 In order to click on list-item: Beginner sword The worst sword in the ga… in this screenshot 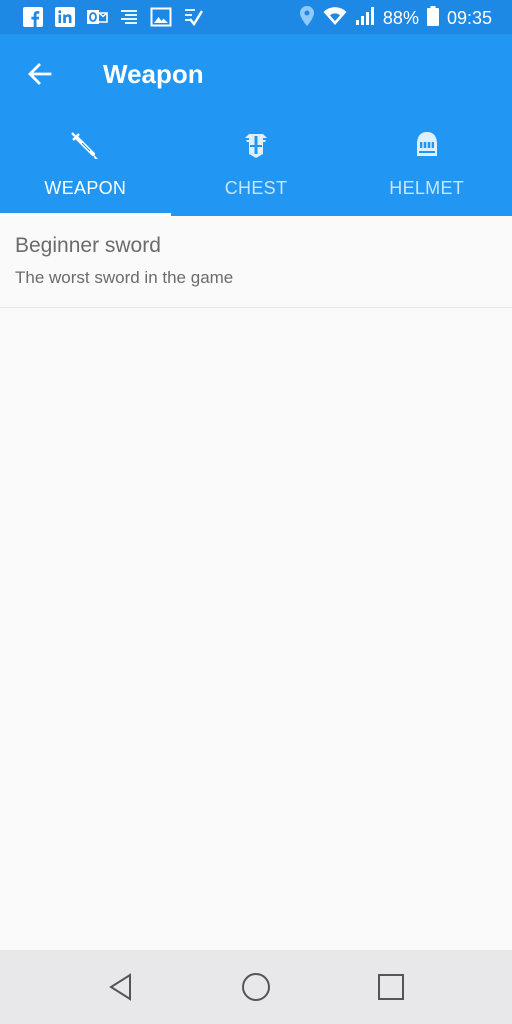, I will do `click(256, 262)`.